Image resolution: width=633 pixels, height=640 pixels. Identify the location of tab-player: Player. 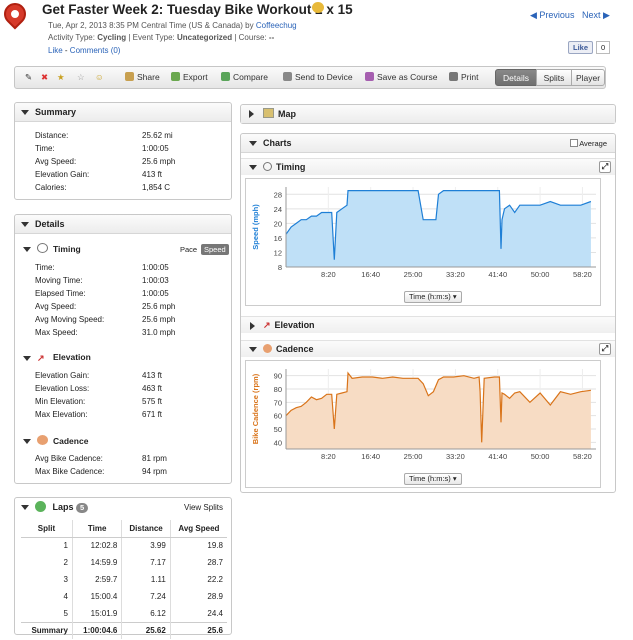
(588, 77).